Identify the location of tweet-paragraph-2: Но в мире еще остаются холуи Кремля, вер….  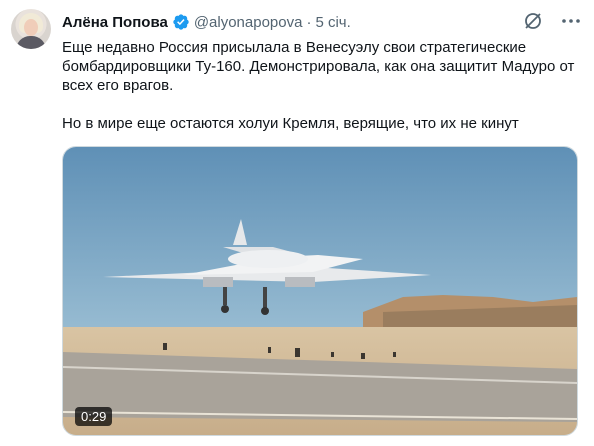
(290, 123).